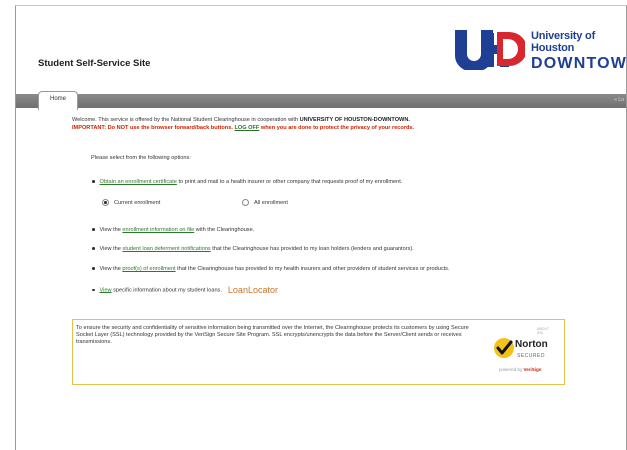  Describe the element at coordinates (94, 63) in the screenshot. I see `site-title: Student Self-Service Site` at that location.